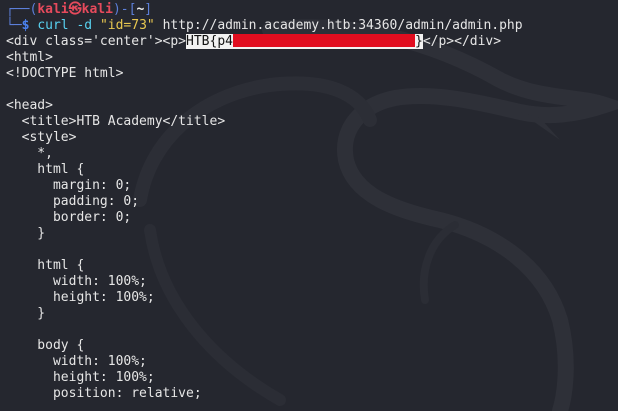  I want to click on prompt-close: ], so click(148, 9).